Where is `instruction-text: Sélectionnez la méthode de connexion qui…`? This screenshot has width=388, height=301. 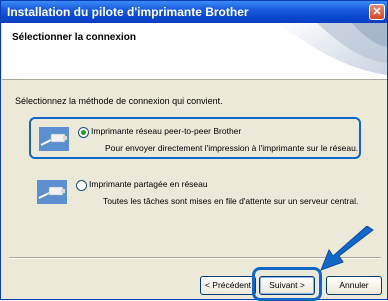
instruction-text: Sélectionnez la méthode de connexion qui… is located at coordinates (119, 101).